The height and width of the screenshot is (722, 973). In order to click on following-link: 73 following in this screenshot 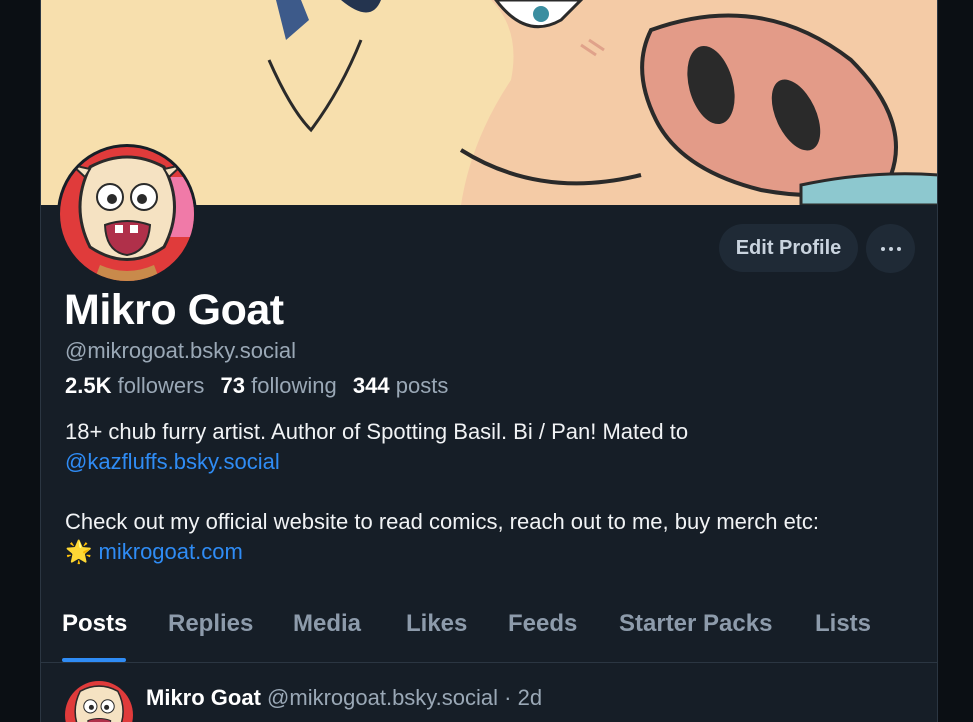, I will do `click(279, 385)`.